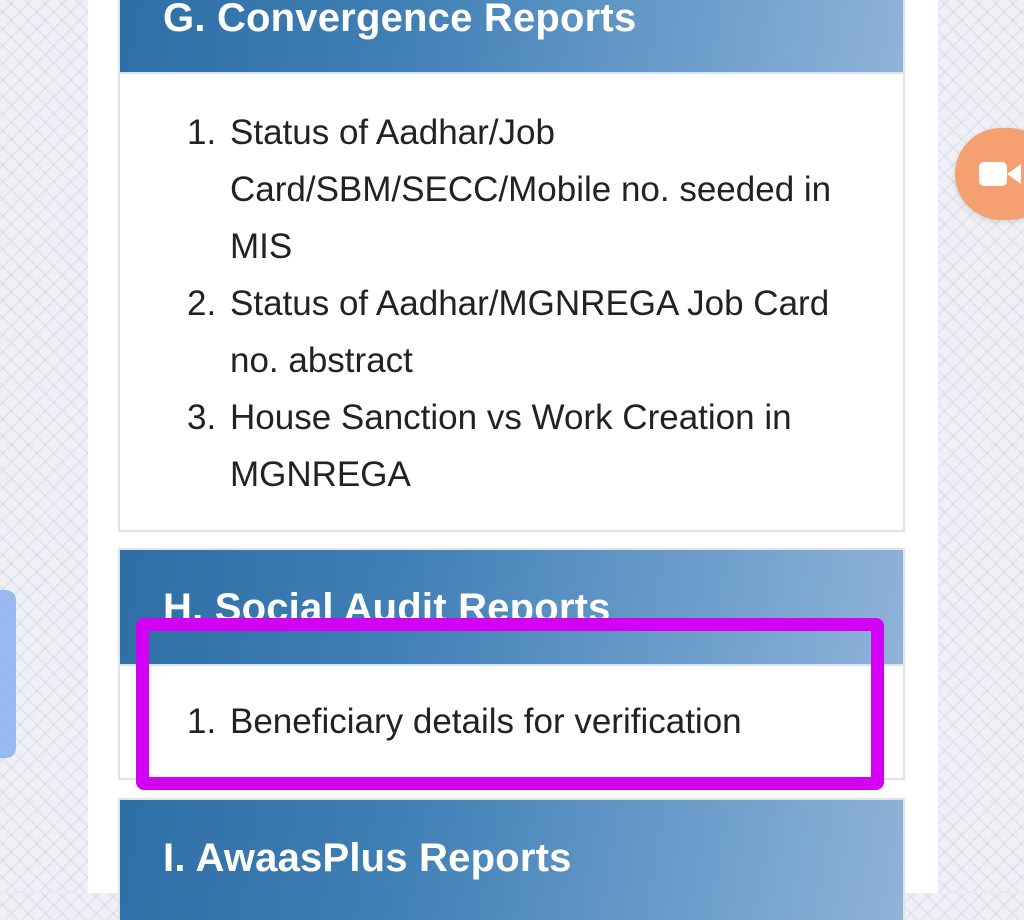  I want to click on report-list: 1. Beneficiary details for verification, so click(511, 708).